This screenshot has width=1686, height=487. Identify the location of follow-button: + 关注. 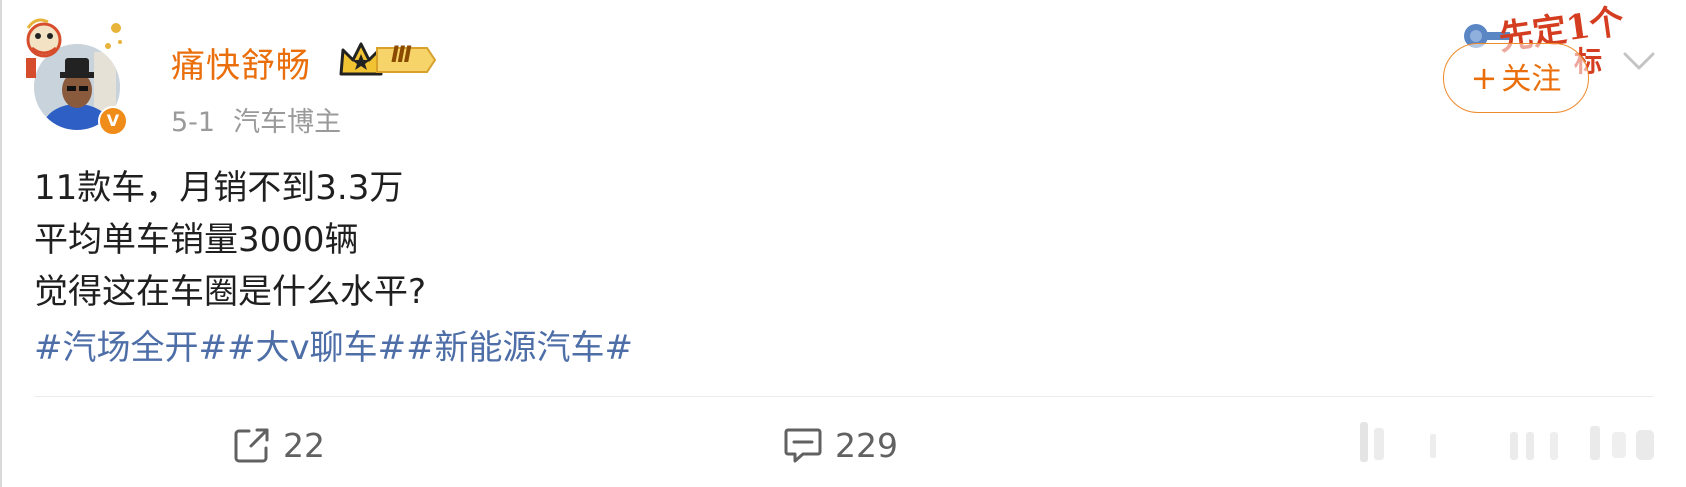
(1516, 78).